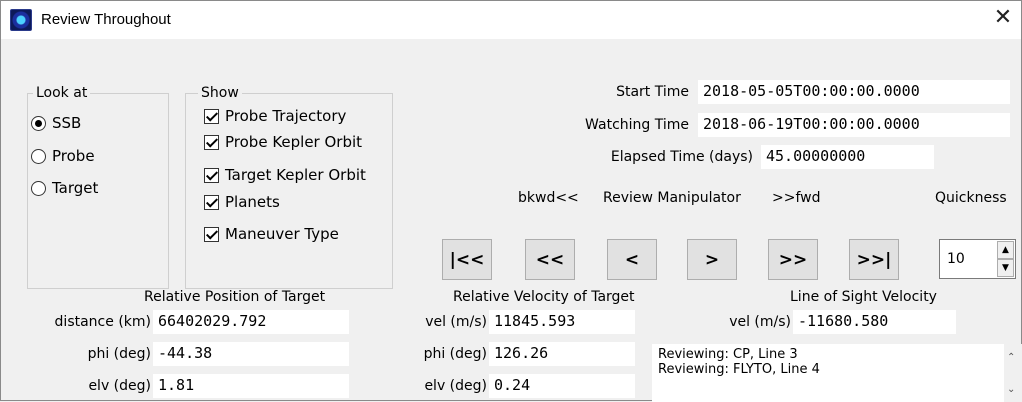 The width and height of the screenshot is (1022, 402). I want to click on fwd-label: >>fwd, so click(796, 198).